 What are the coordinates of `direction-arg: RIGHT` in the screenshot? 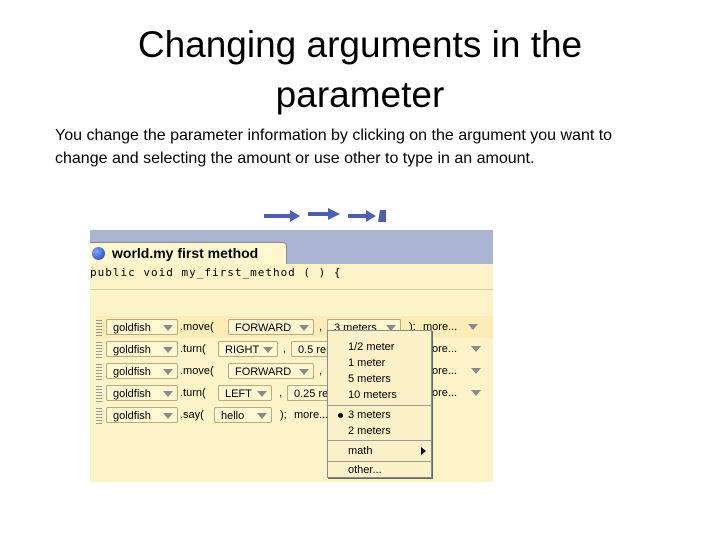 It's located at (248, 349).